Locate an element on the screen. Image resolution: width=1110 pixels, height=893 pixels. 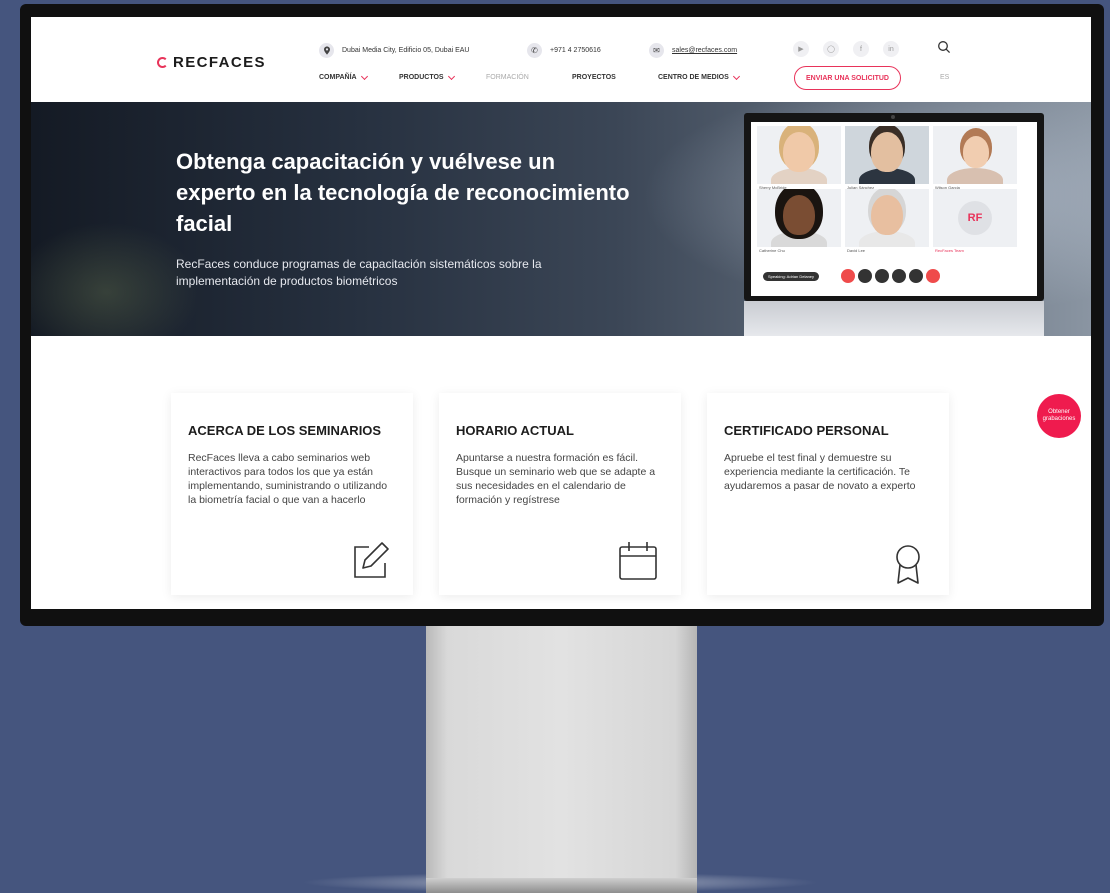
facebook-icon: f is located at coordinates (861, 49).